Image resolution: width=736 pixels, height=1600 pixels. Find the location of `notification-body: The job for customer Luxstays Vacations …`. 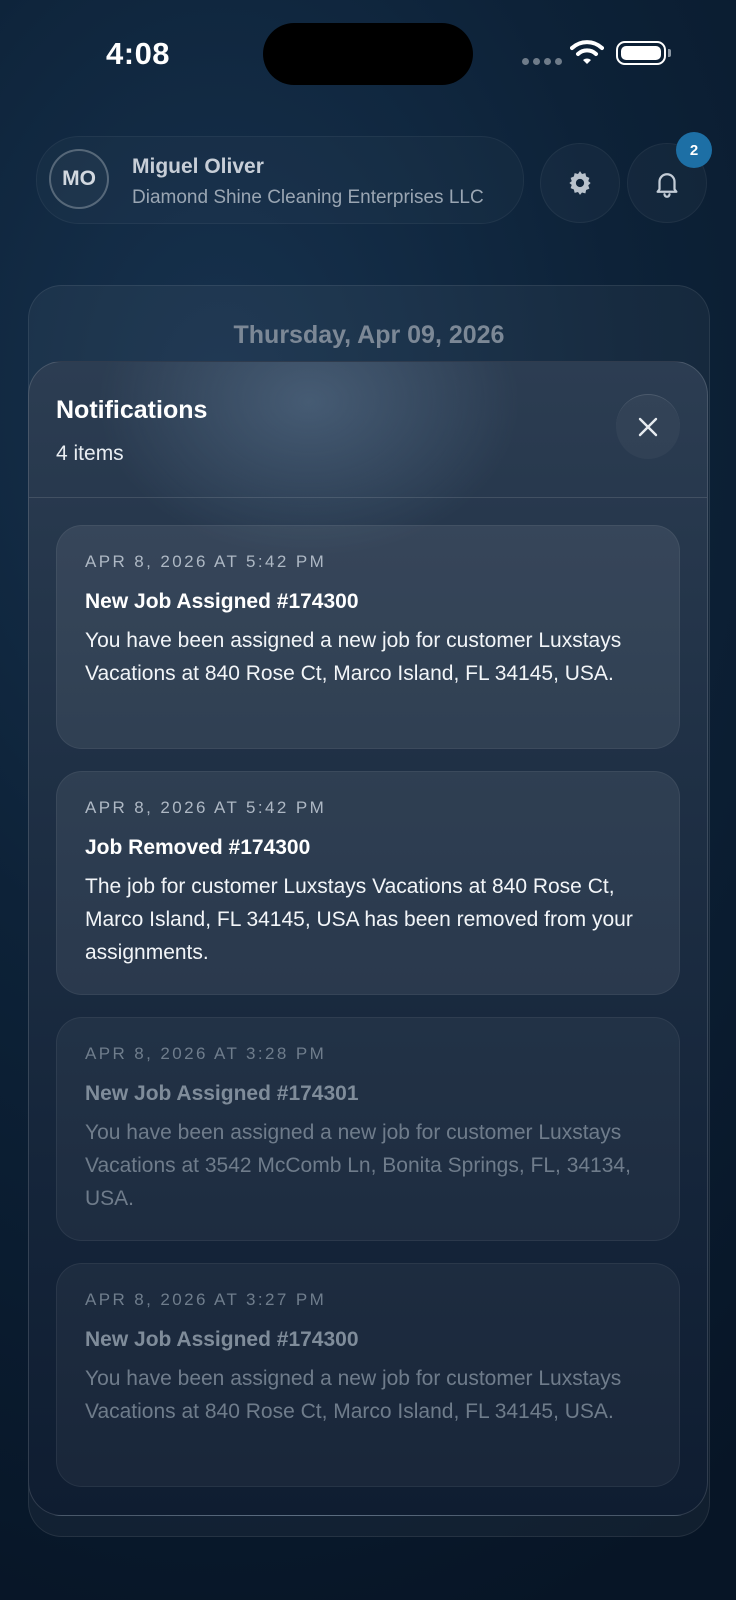

notification-body: The job for customer Luxstays Vacations … is located at coordinates (359, 919).